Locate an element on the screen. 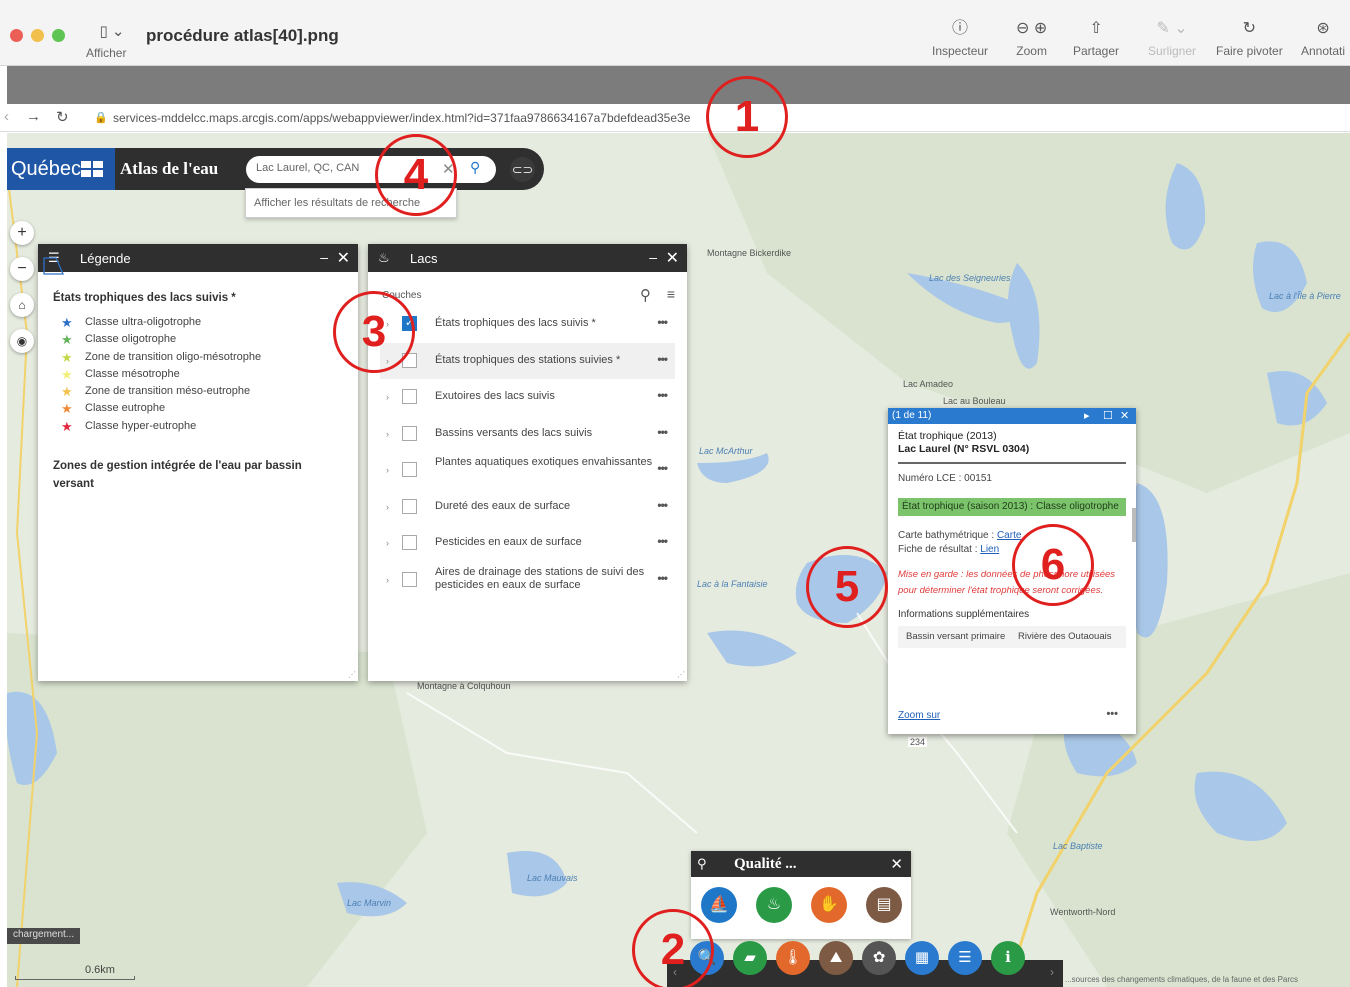 Image resolution: width=1350 pixels, height=987 pixels. layer-row: › Bassins versants des lacs suivis ••• is located at coordinates (527, 434).